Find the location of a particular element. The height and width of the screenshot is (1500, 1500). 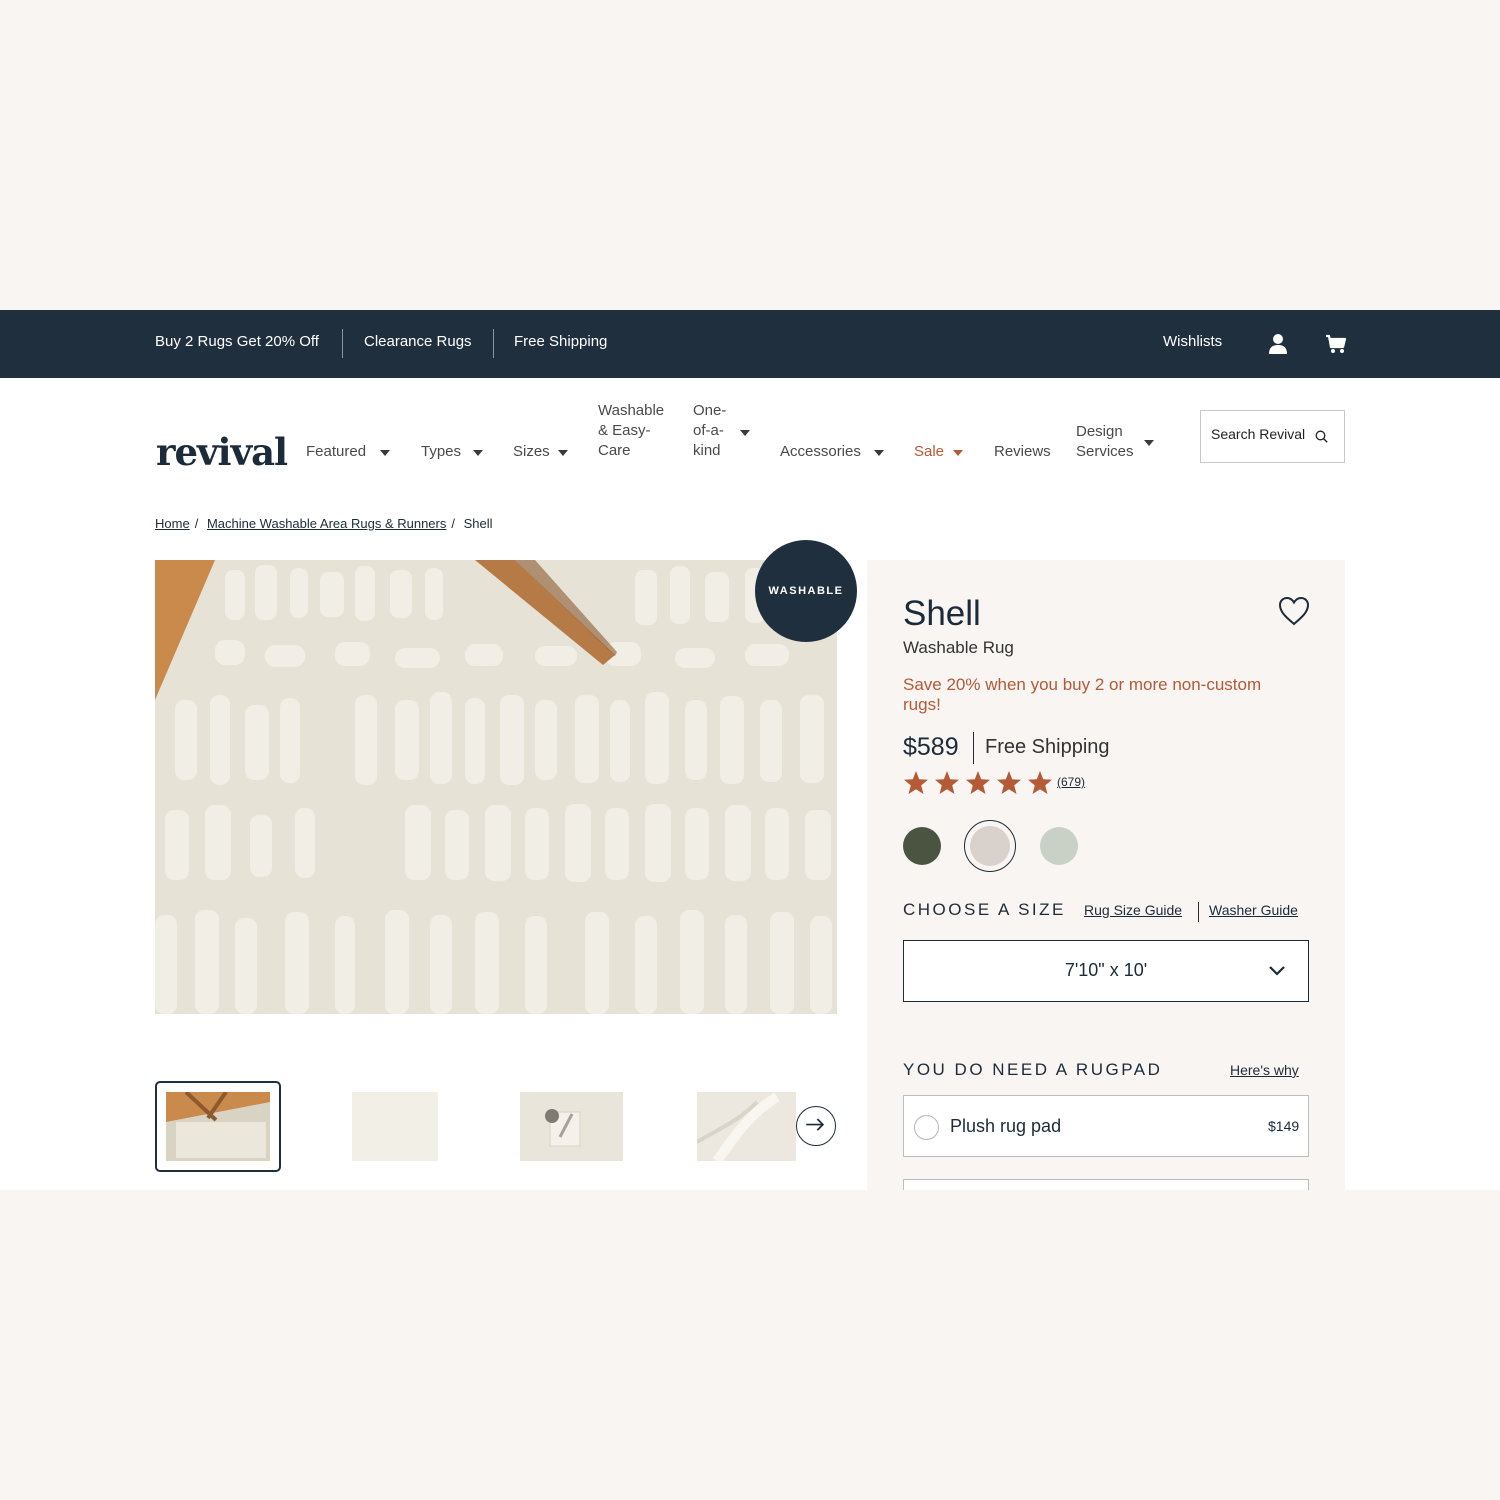

product-main-image is located at coordinates (496, 787).